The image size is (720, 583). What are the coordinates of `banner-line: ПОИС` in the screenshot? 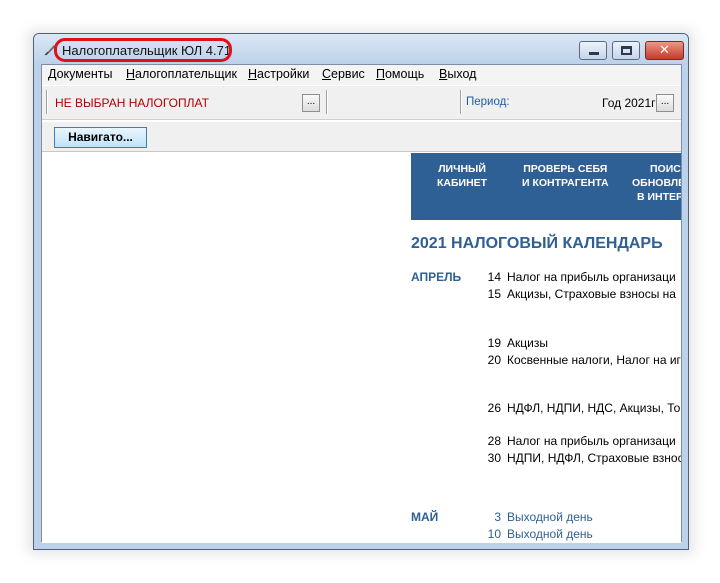 It's located at (665, 169).